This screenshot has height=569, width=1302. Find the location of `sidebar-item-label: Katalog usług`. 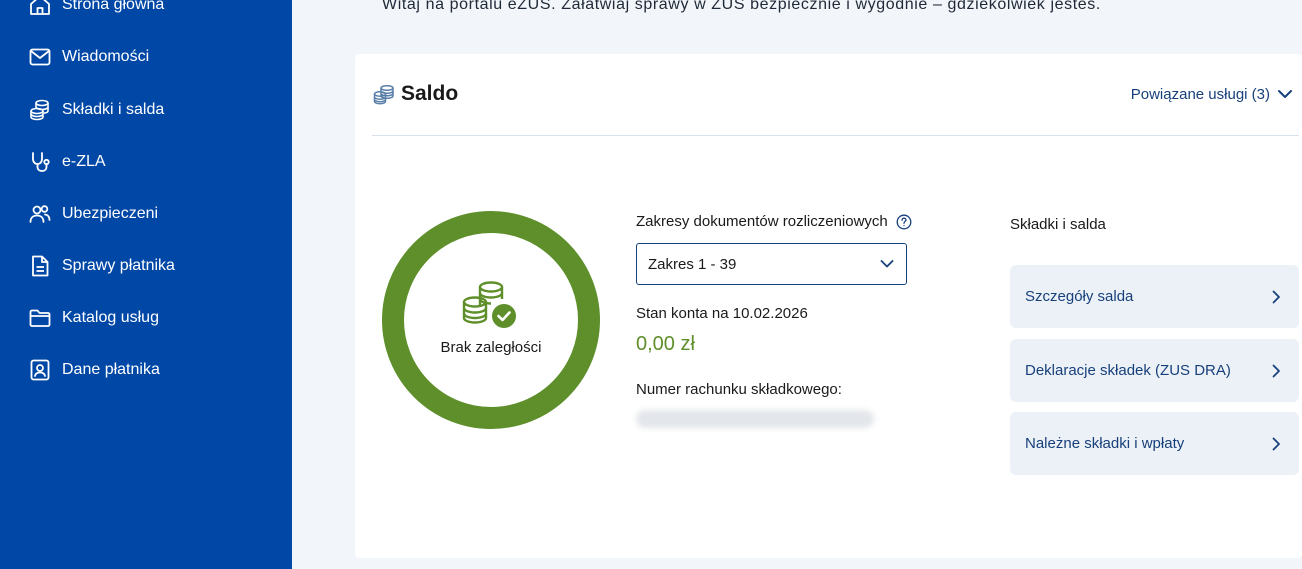

sidebar-item-label: Katalog usług is located at coordinates (110, 317).